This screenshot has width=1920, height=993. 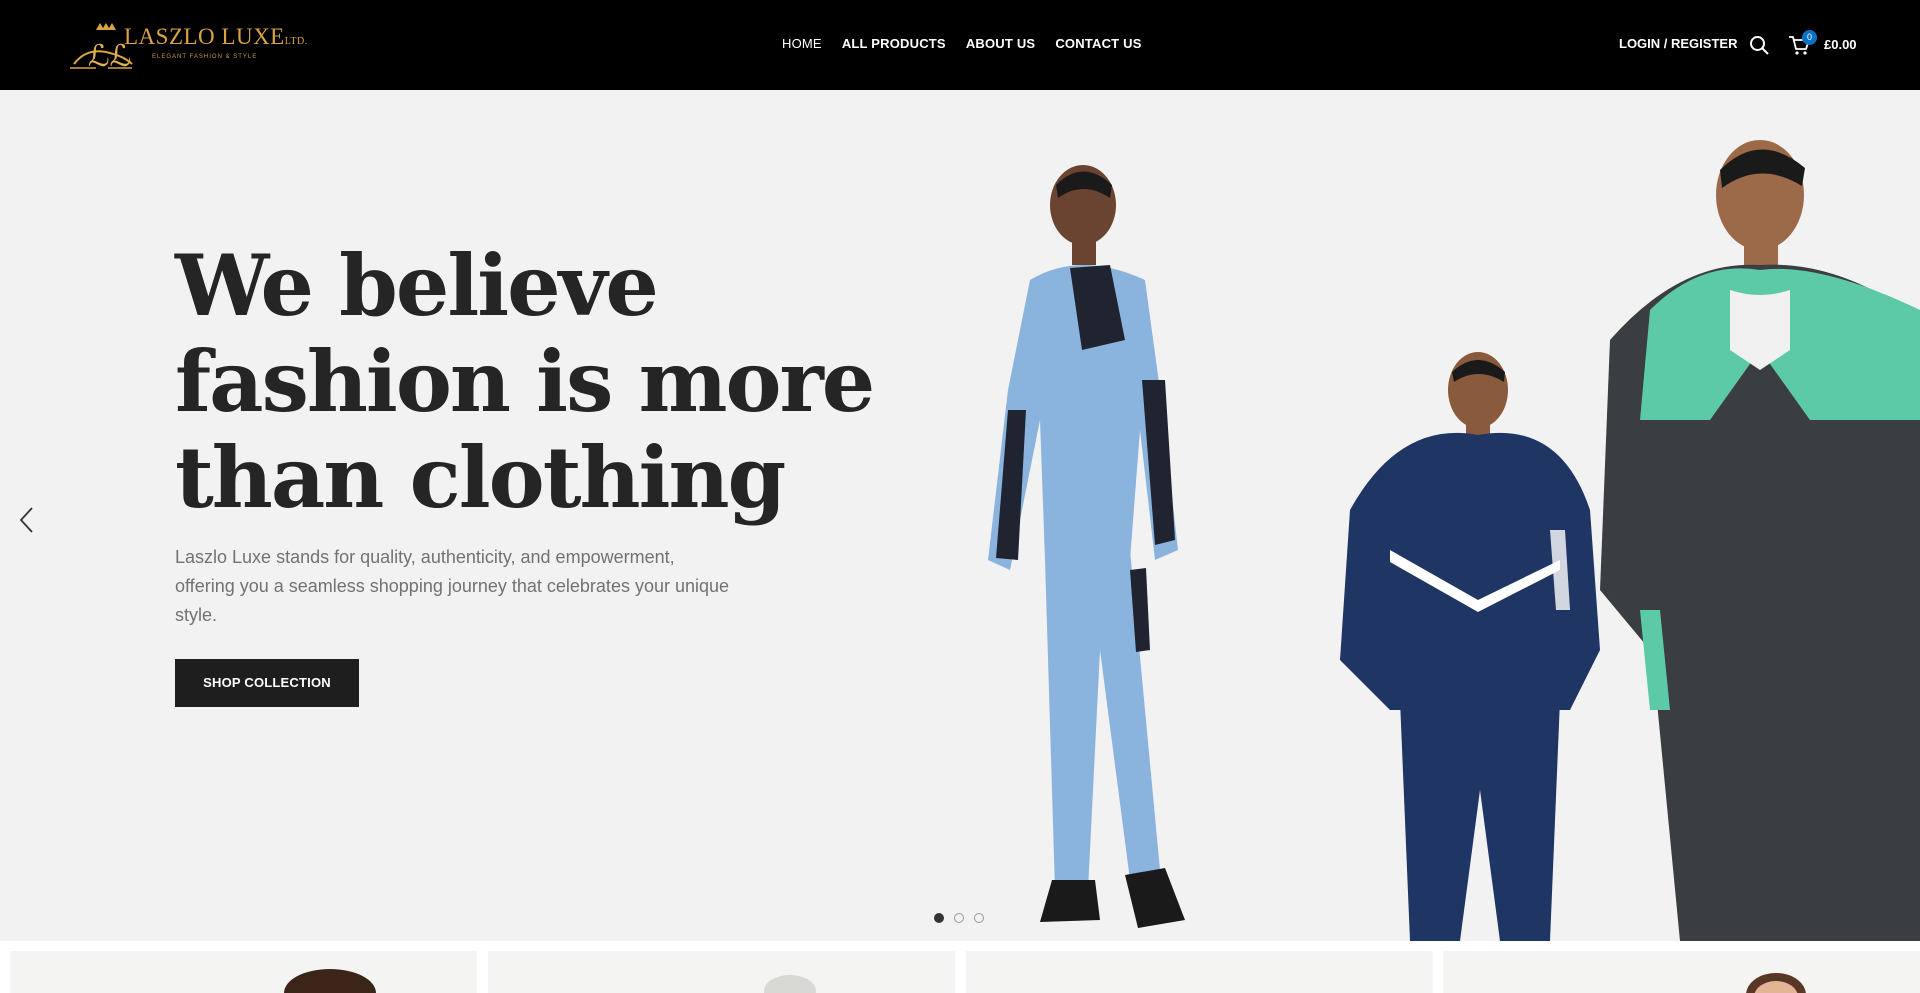 What do you see at coordinates (960, 967) in the screenshot?
I see `featured-products-strip` at bounding box center [960, 967].